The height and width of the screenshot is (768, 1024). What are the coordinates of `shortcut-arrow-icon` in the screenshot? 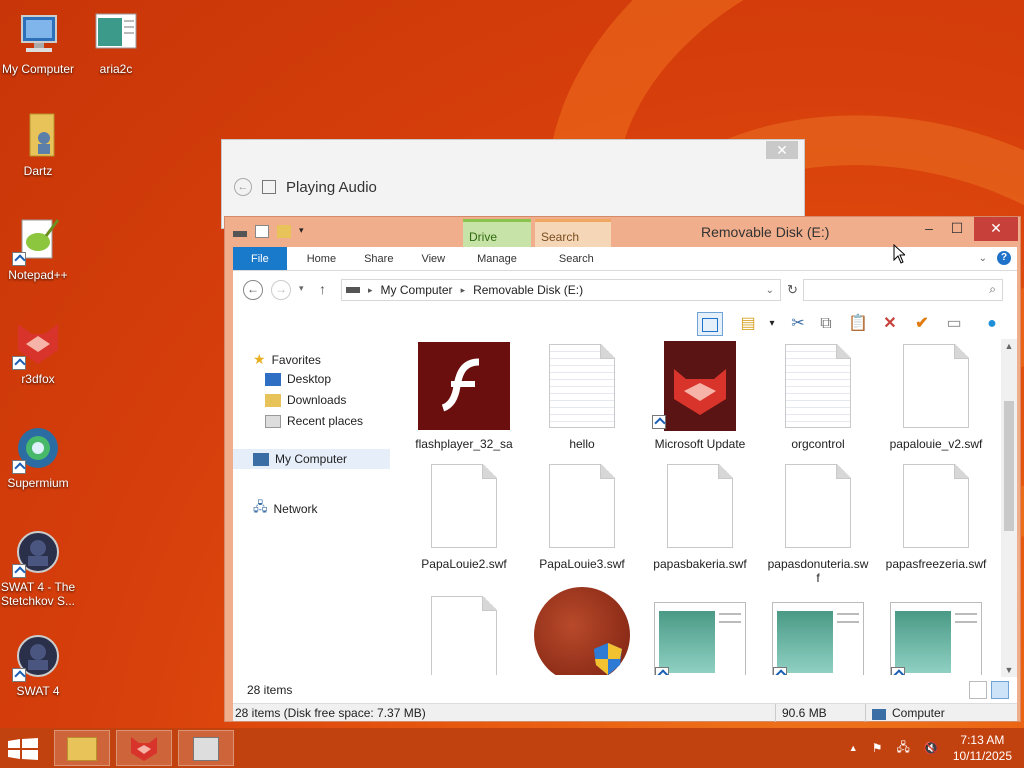 It's located at (662, 671).